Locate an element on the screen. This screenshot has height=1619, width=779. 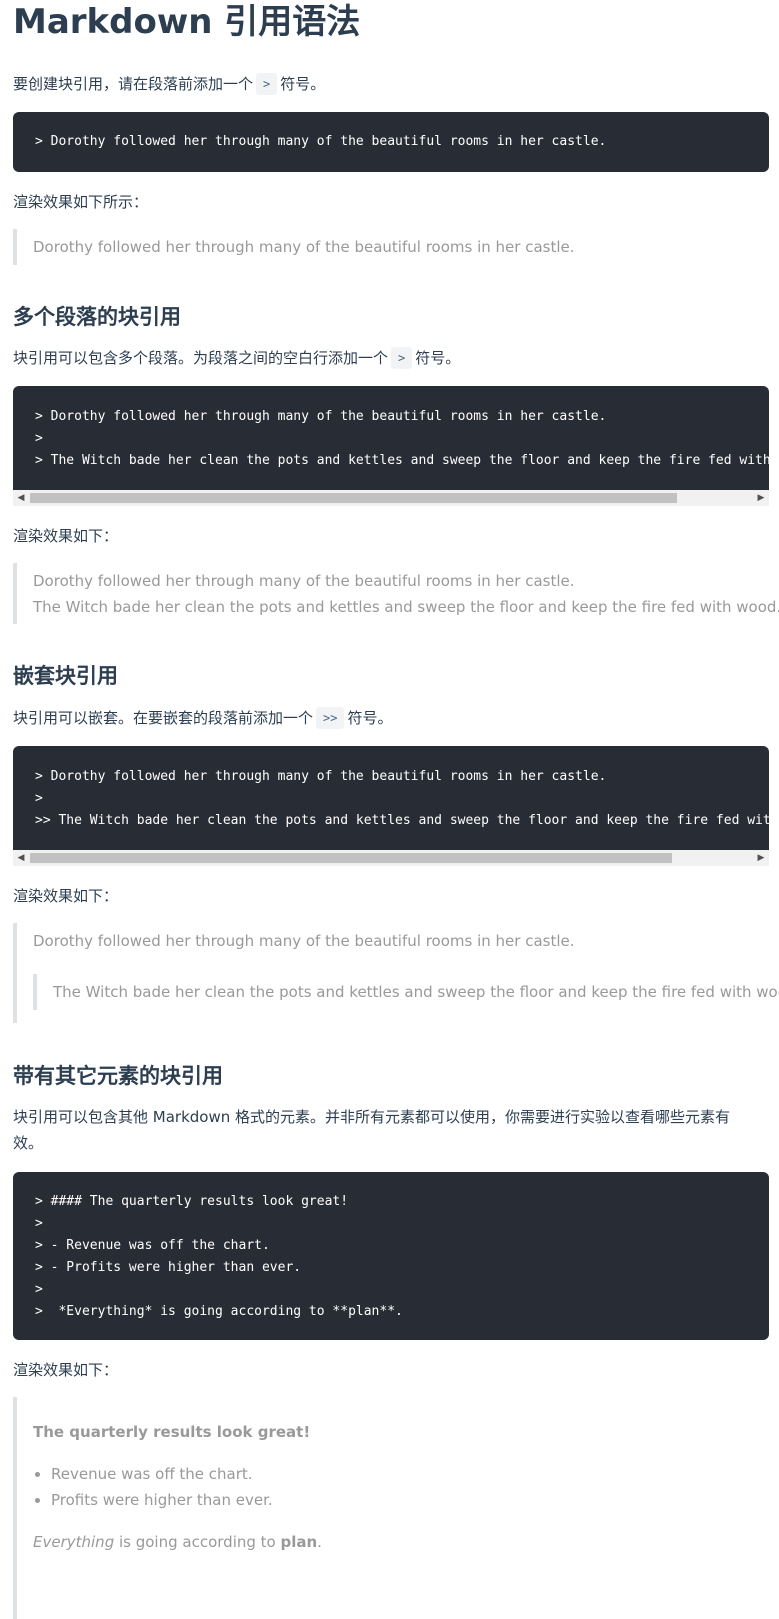
render-label-1: 渲染效果如下所示： is located at coordinates (81, 202).